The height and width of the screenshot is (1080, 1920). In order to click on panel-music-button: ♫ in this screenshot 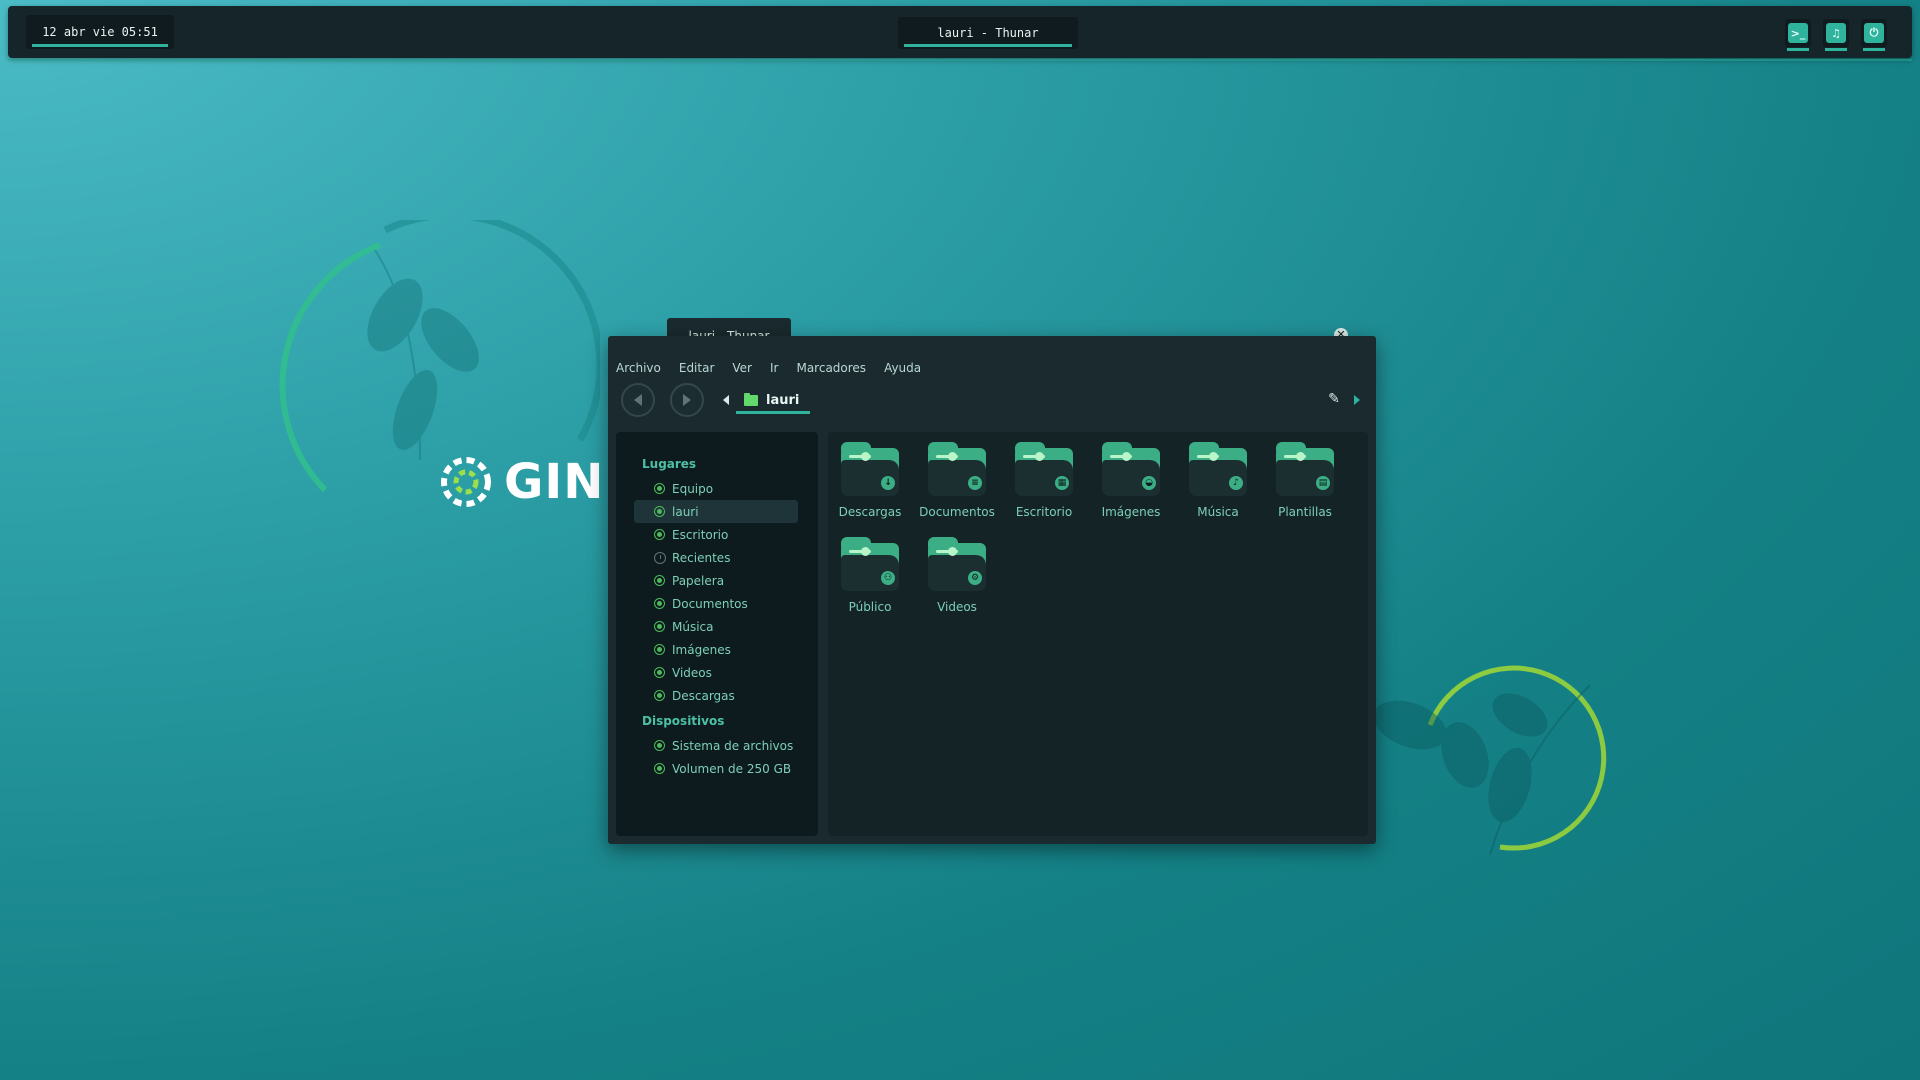, I will do `click(1836, 35)`.